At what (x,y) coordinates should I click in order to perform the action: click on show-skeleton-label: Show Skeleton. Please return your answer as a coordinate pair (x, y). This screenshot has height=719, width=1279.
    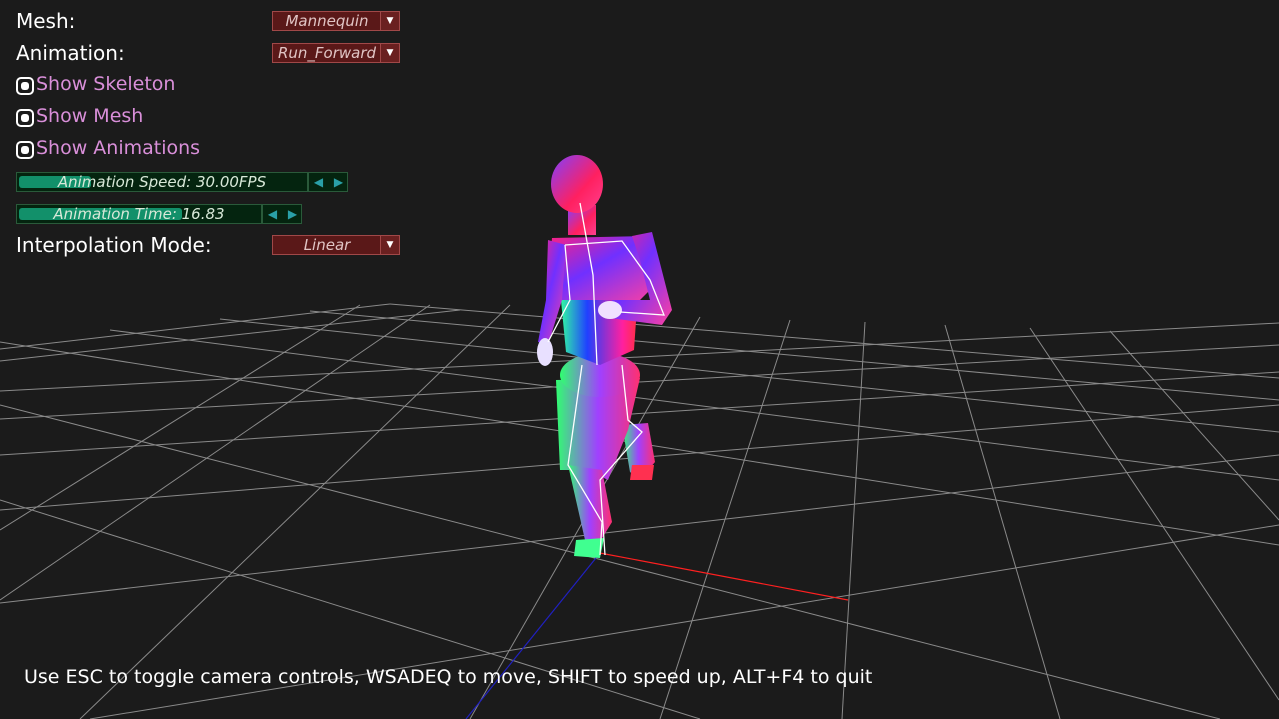
    Looking at the image, I should click on (105, 84).